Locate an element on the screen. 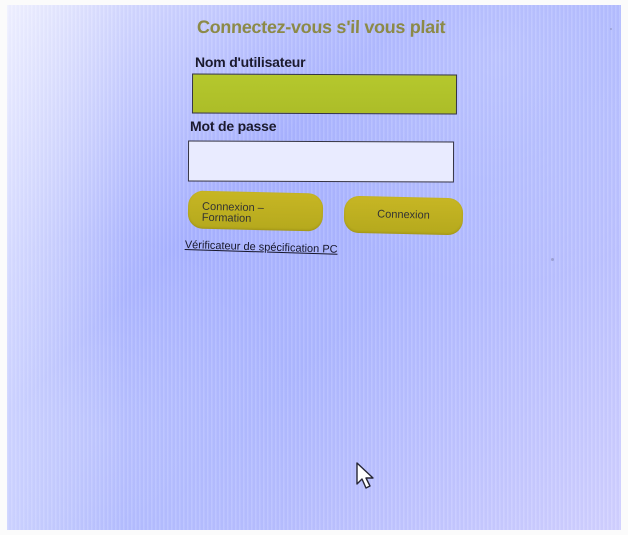 The width and height of the screenshot is (628, 535). password-input is located at coordinates (321, 161).